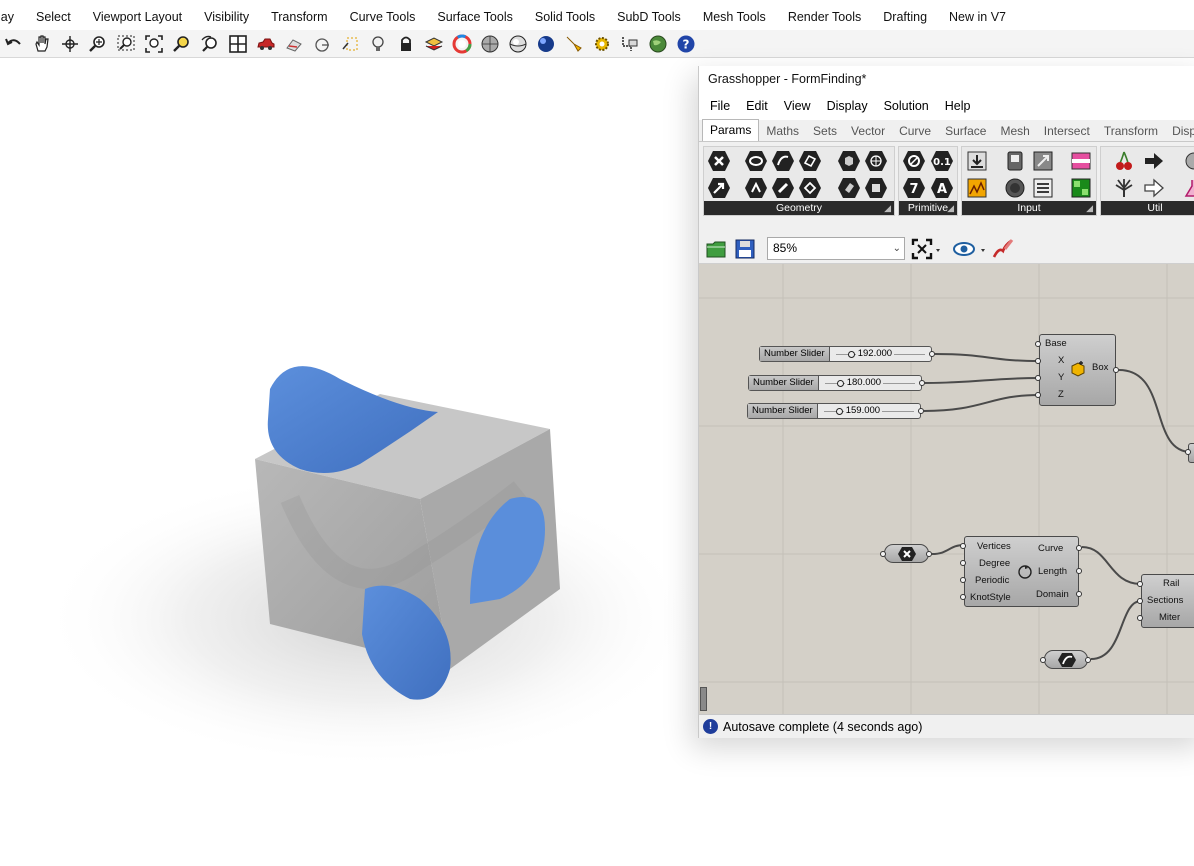 The width and height of the screenshot is (1194, 866). Describe the element at coordinates (14, 44) in the screenshot. I see `undo-icon` at that location.